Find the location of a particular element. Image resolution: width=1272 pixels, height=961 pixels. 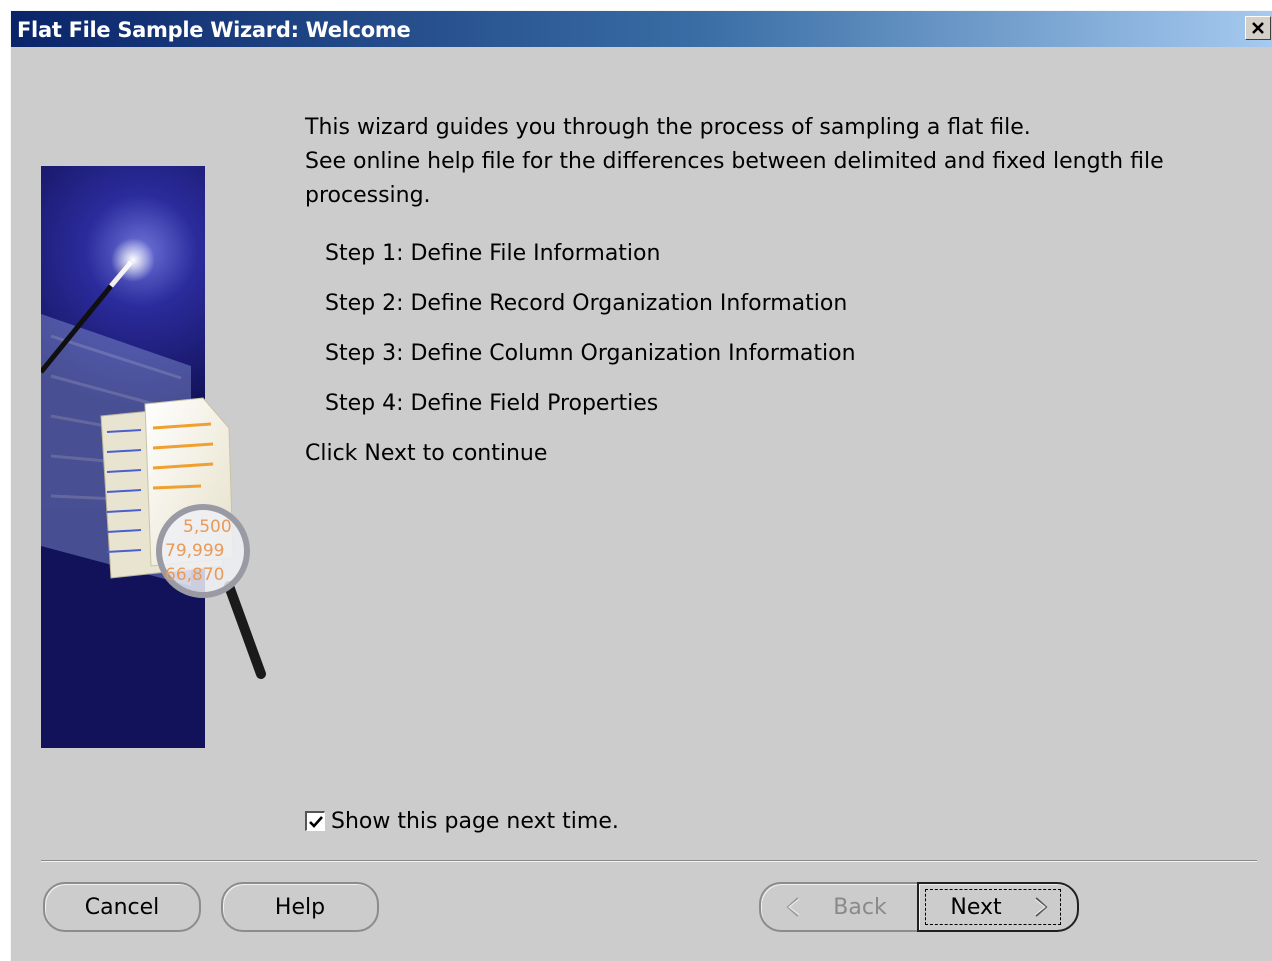

close-icon is located at coordinates (1258, 28).